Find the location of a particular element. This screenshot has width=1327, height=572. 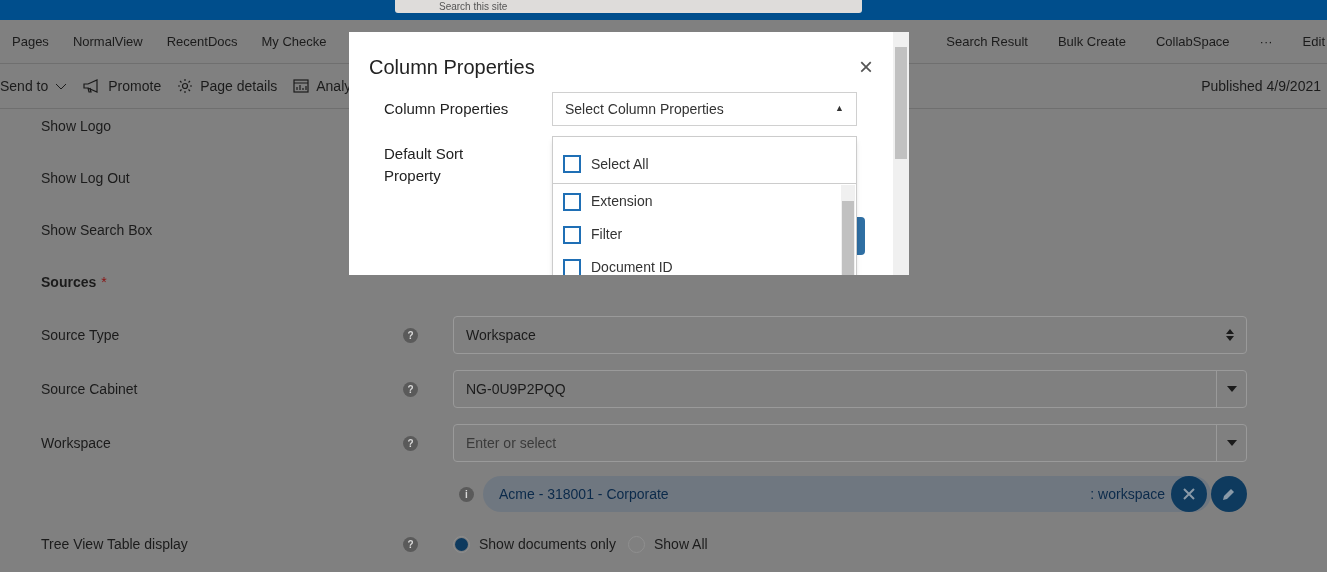

nav-link: My Checke is located at coordinates (294, 41).